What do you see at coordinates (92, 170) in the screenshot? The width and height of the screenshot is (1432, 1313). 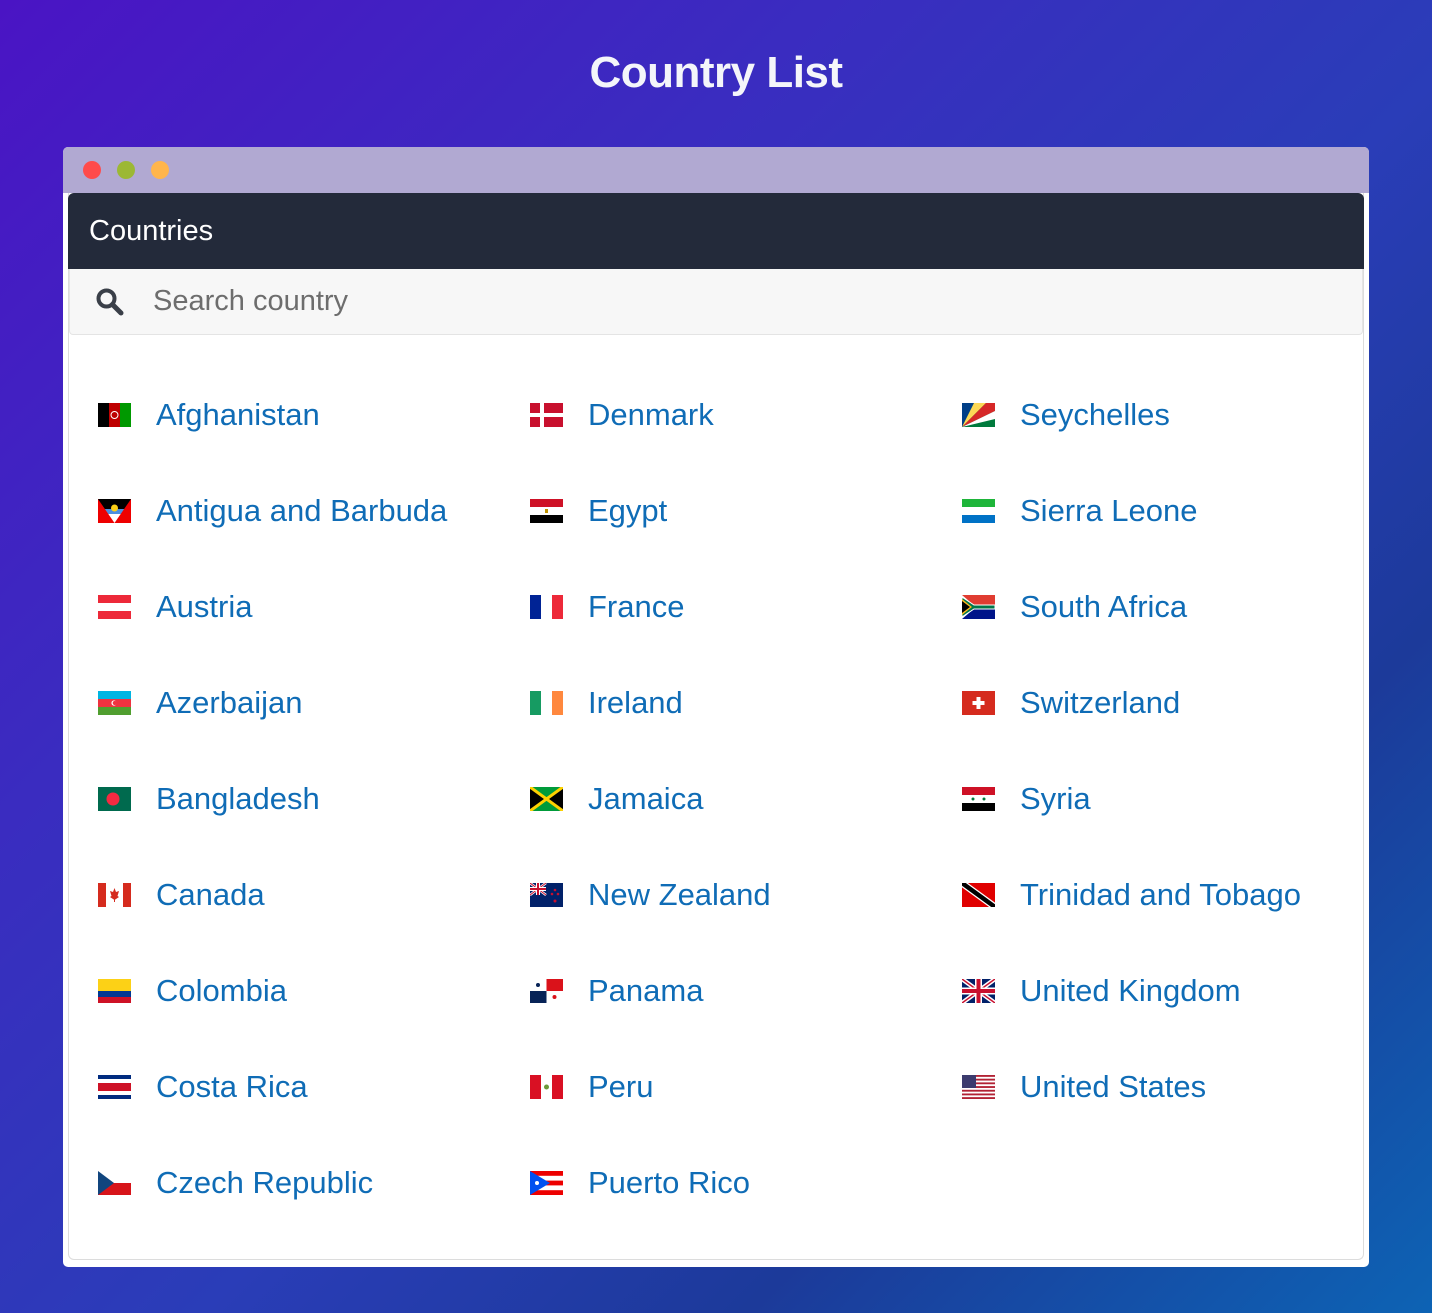 I see `close-window-button` at bounding box center [92, 170].